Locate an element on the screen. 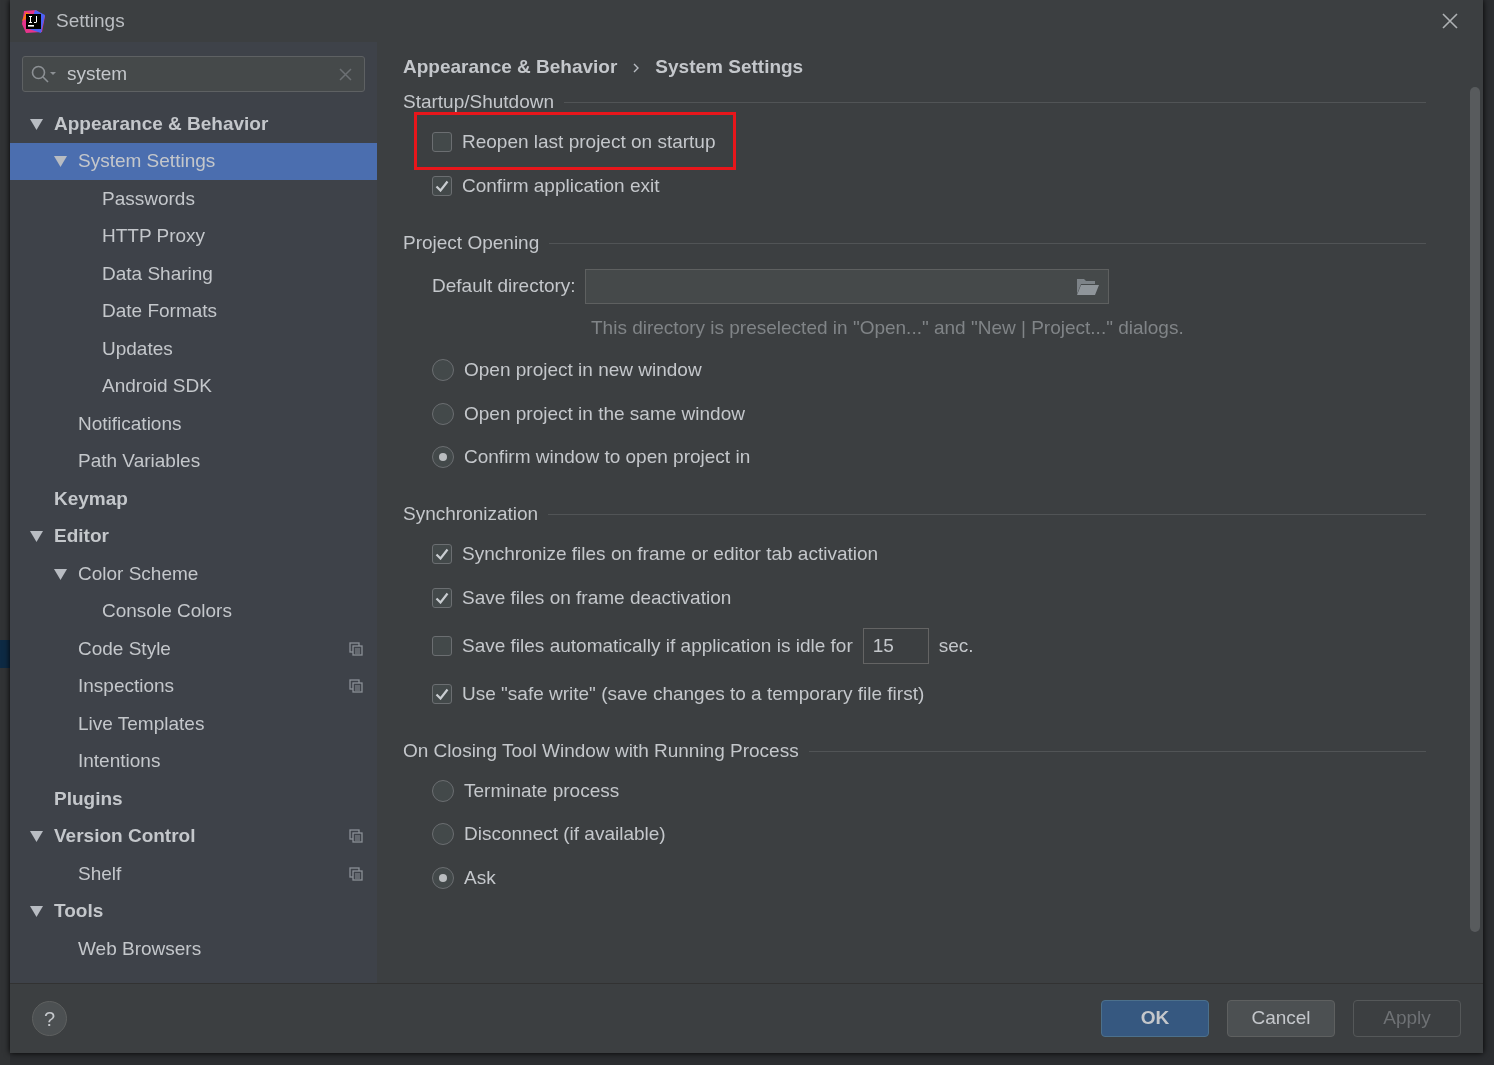 This screenshot has height=1065, width=1494. checkbox-label: Save files automatically if application is idle for is located at coordinates (657, 645).